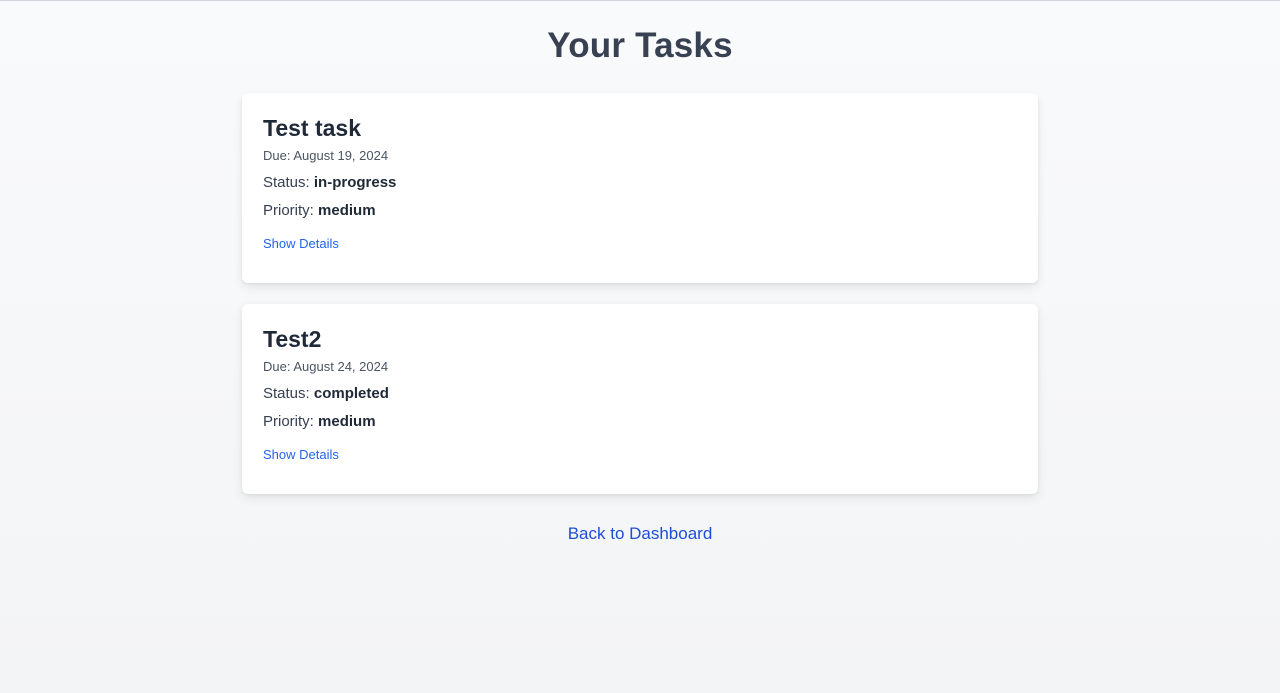 The image size is (1280, 693). What do you see at coordinates (640, 394) in the screenshot?
I see `task-status: Status: completed` at bounding box center [640, 394].